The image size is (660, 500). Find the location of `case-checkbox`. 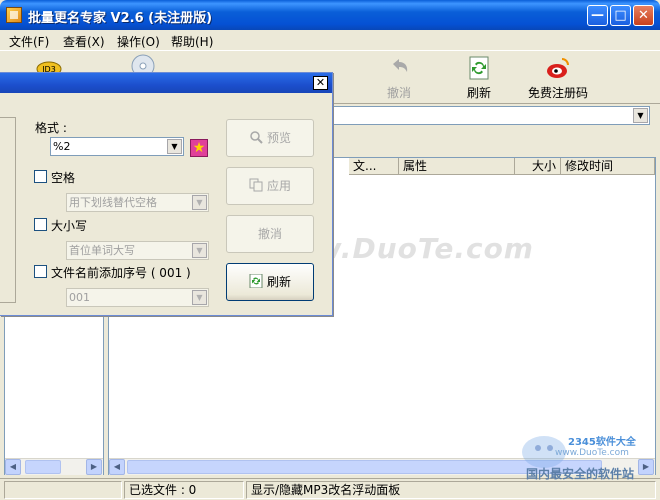

case-checkbox is located at coordinates (40, 224).